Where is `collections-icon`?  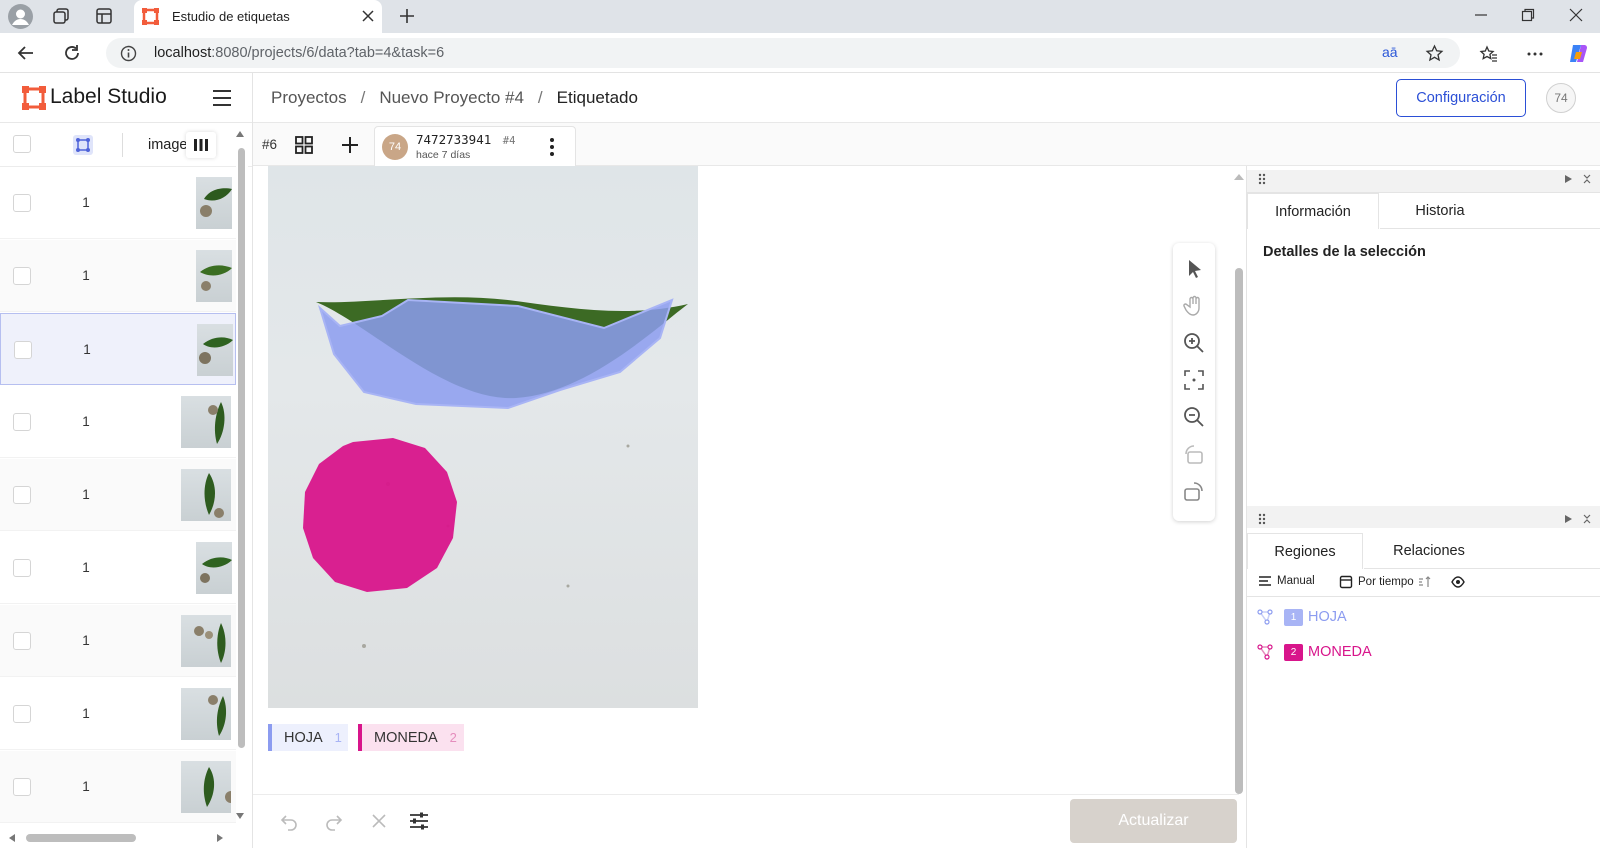
collections-icon is located at coordinates (61, 16).